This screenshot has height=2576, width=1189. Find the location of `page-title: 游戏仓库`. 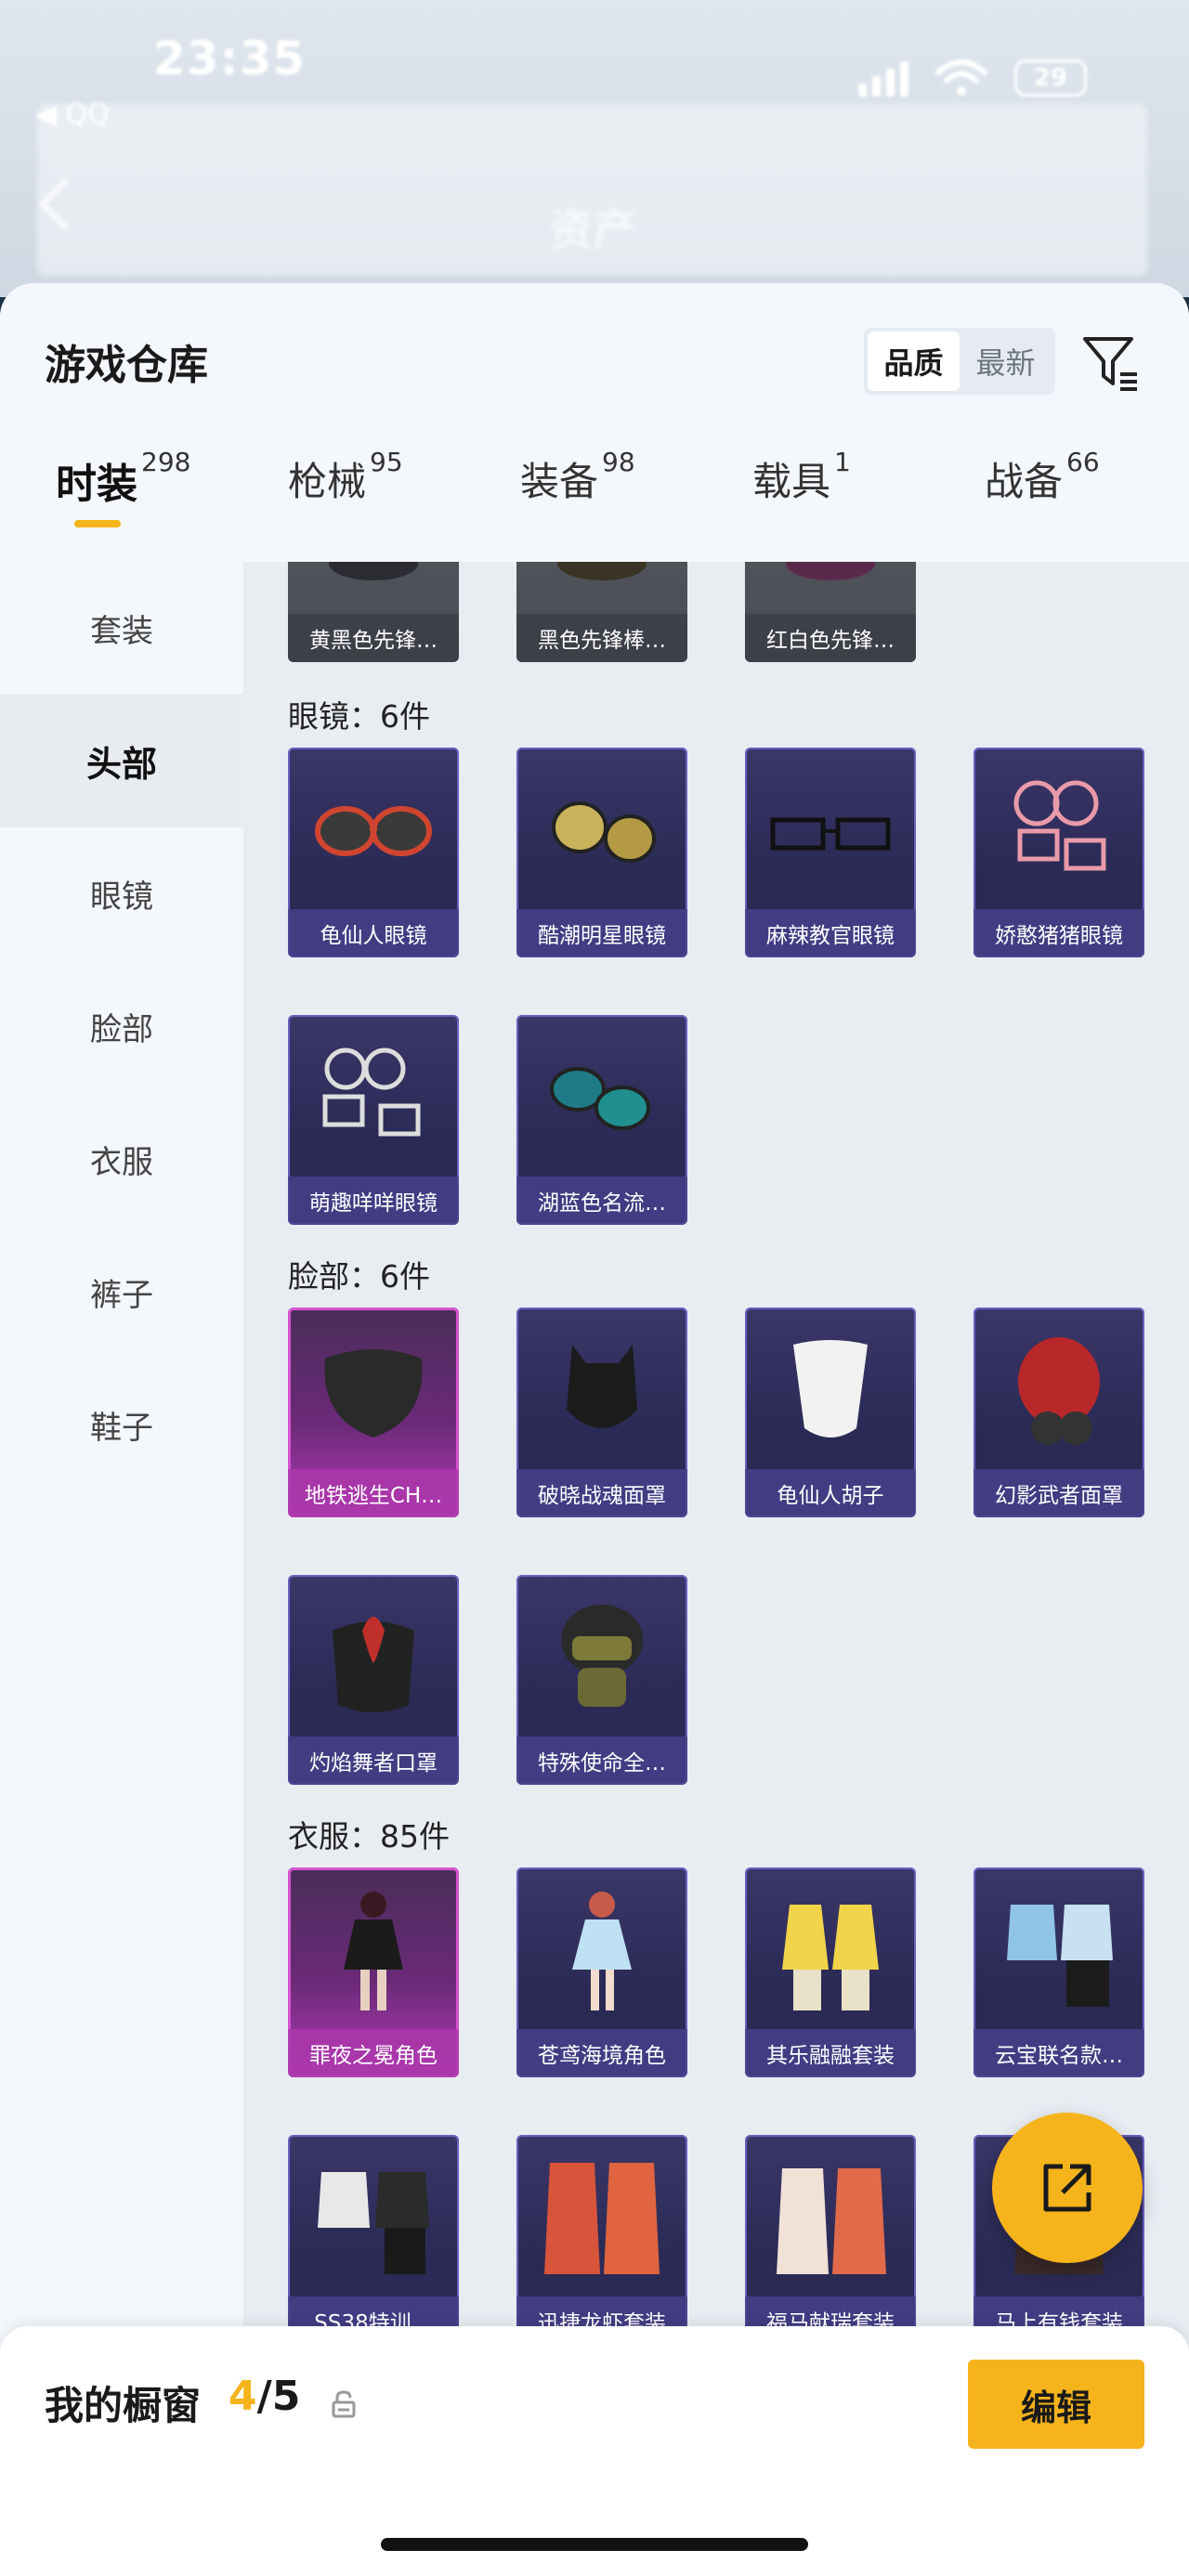

page-title: 游戏仓库 is located at coordinates (126, 365).